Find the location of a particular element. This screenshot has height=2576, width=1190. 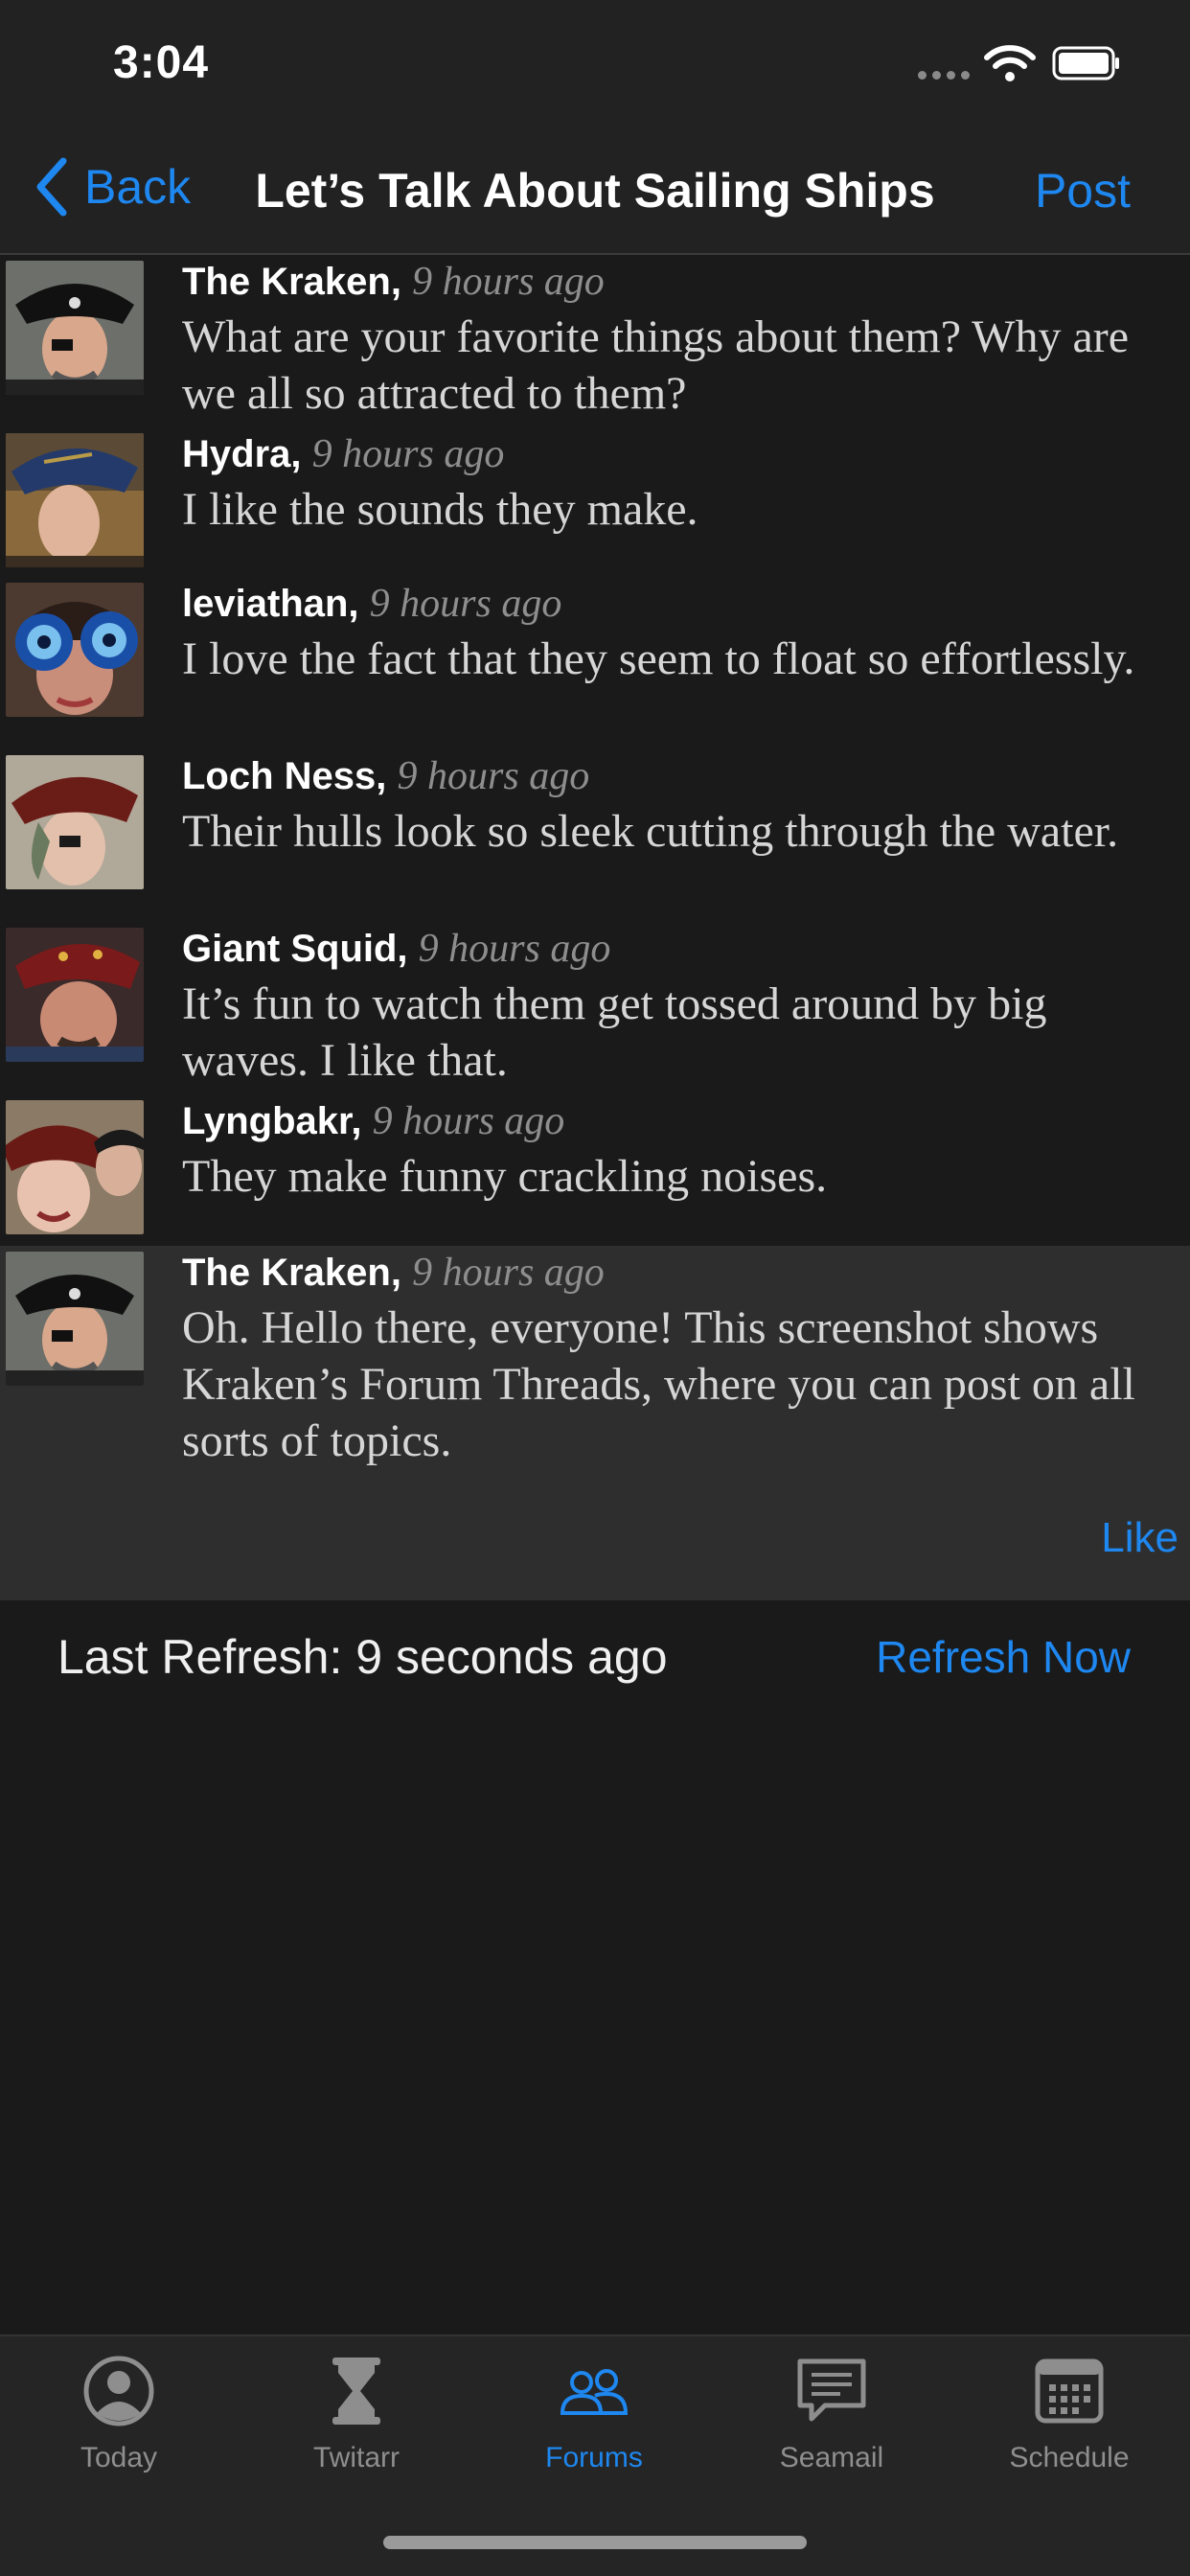

wifi-icon is located at coordinates (1010, 63).